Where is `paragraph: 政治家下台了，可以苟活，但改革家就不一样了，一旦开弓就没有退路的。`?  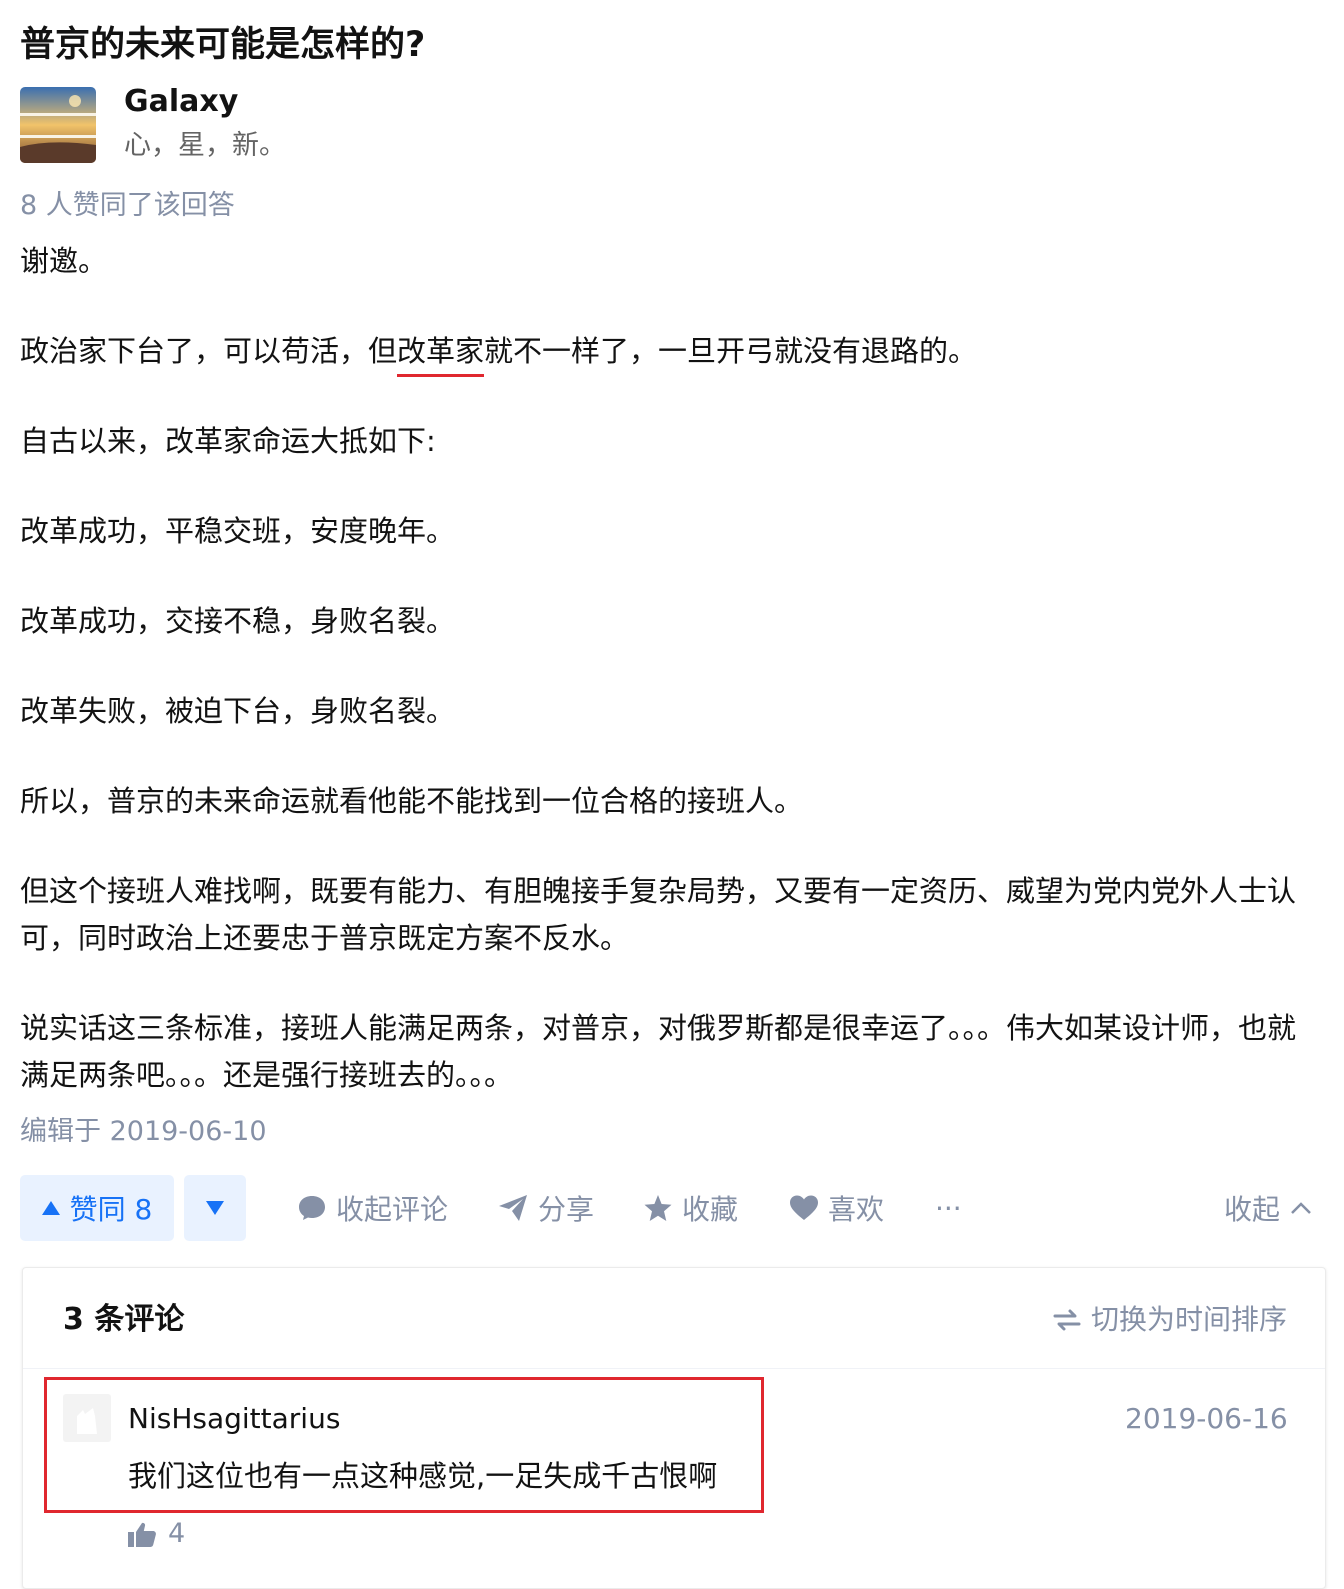
paragraph: 政治家下台了，可以苟活，但改革家就不一样了，一旦开弓就没有退路的。 is located at coordinates (670, 352).